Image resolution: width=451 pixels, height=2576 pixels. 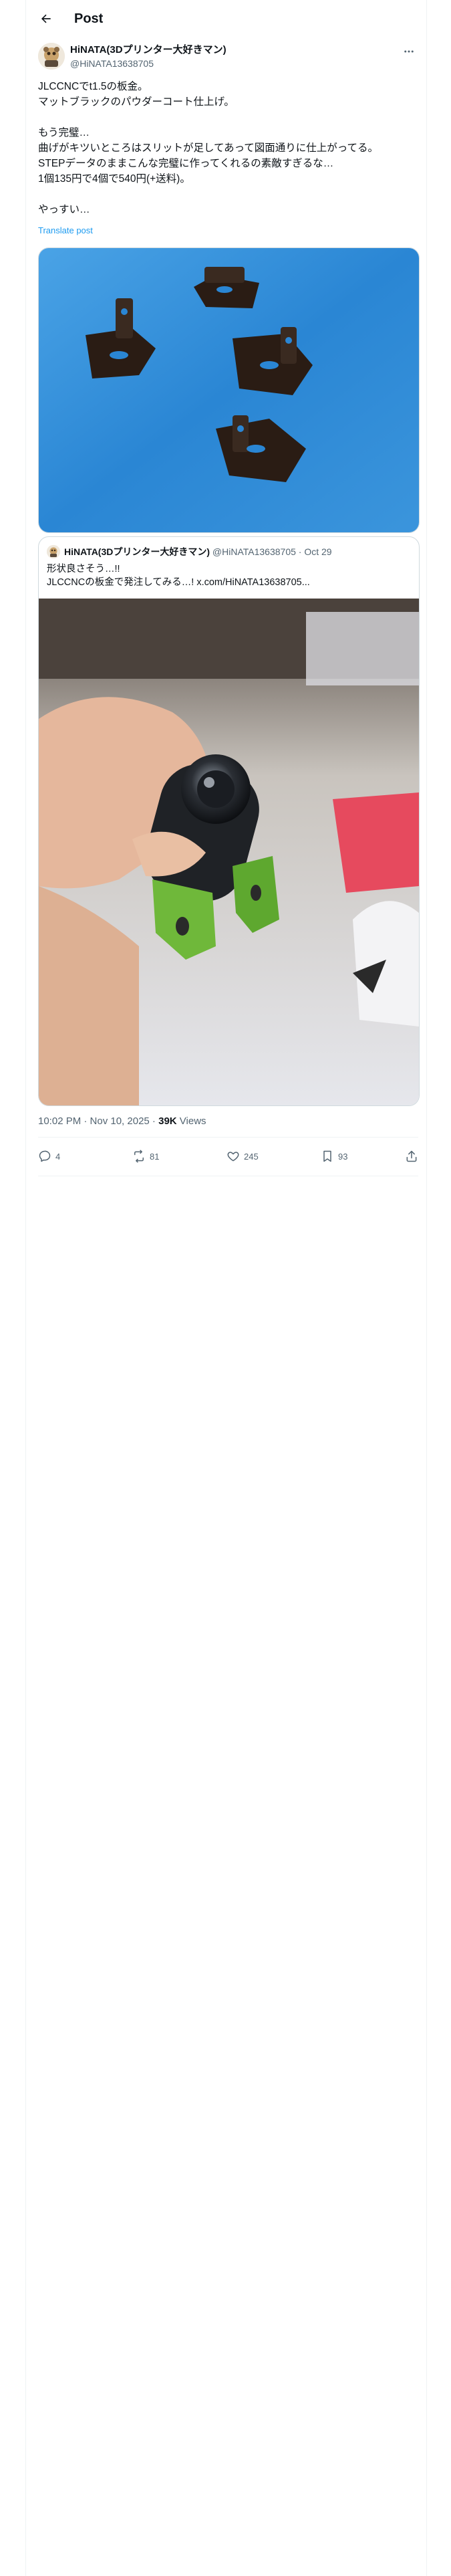 What do you see at coordinates (51, 56) in the screenshot?
I see `author-avatar` at bounding box center [51, 56].